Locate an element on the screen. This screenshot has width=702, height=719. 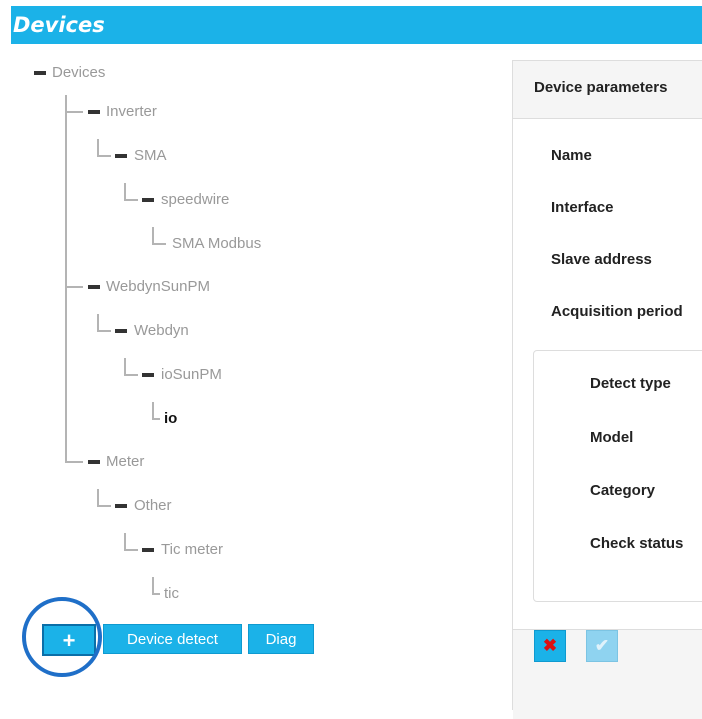
tree-node-iosunpm: ioSunPM is located at coordinates (191, 375).